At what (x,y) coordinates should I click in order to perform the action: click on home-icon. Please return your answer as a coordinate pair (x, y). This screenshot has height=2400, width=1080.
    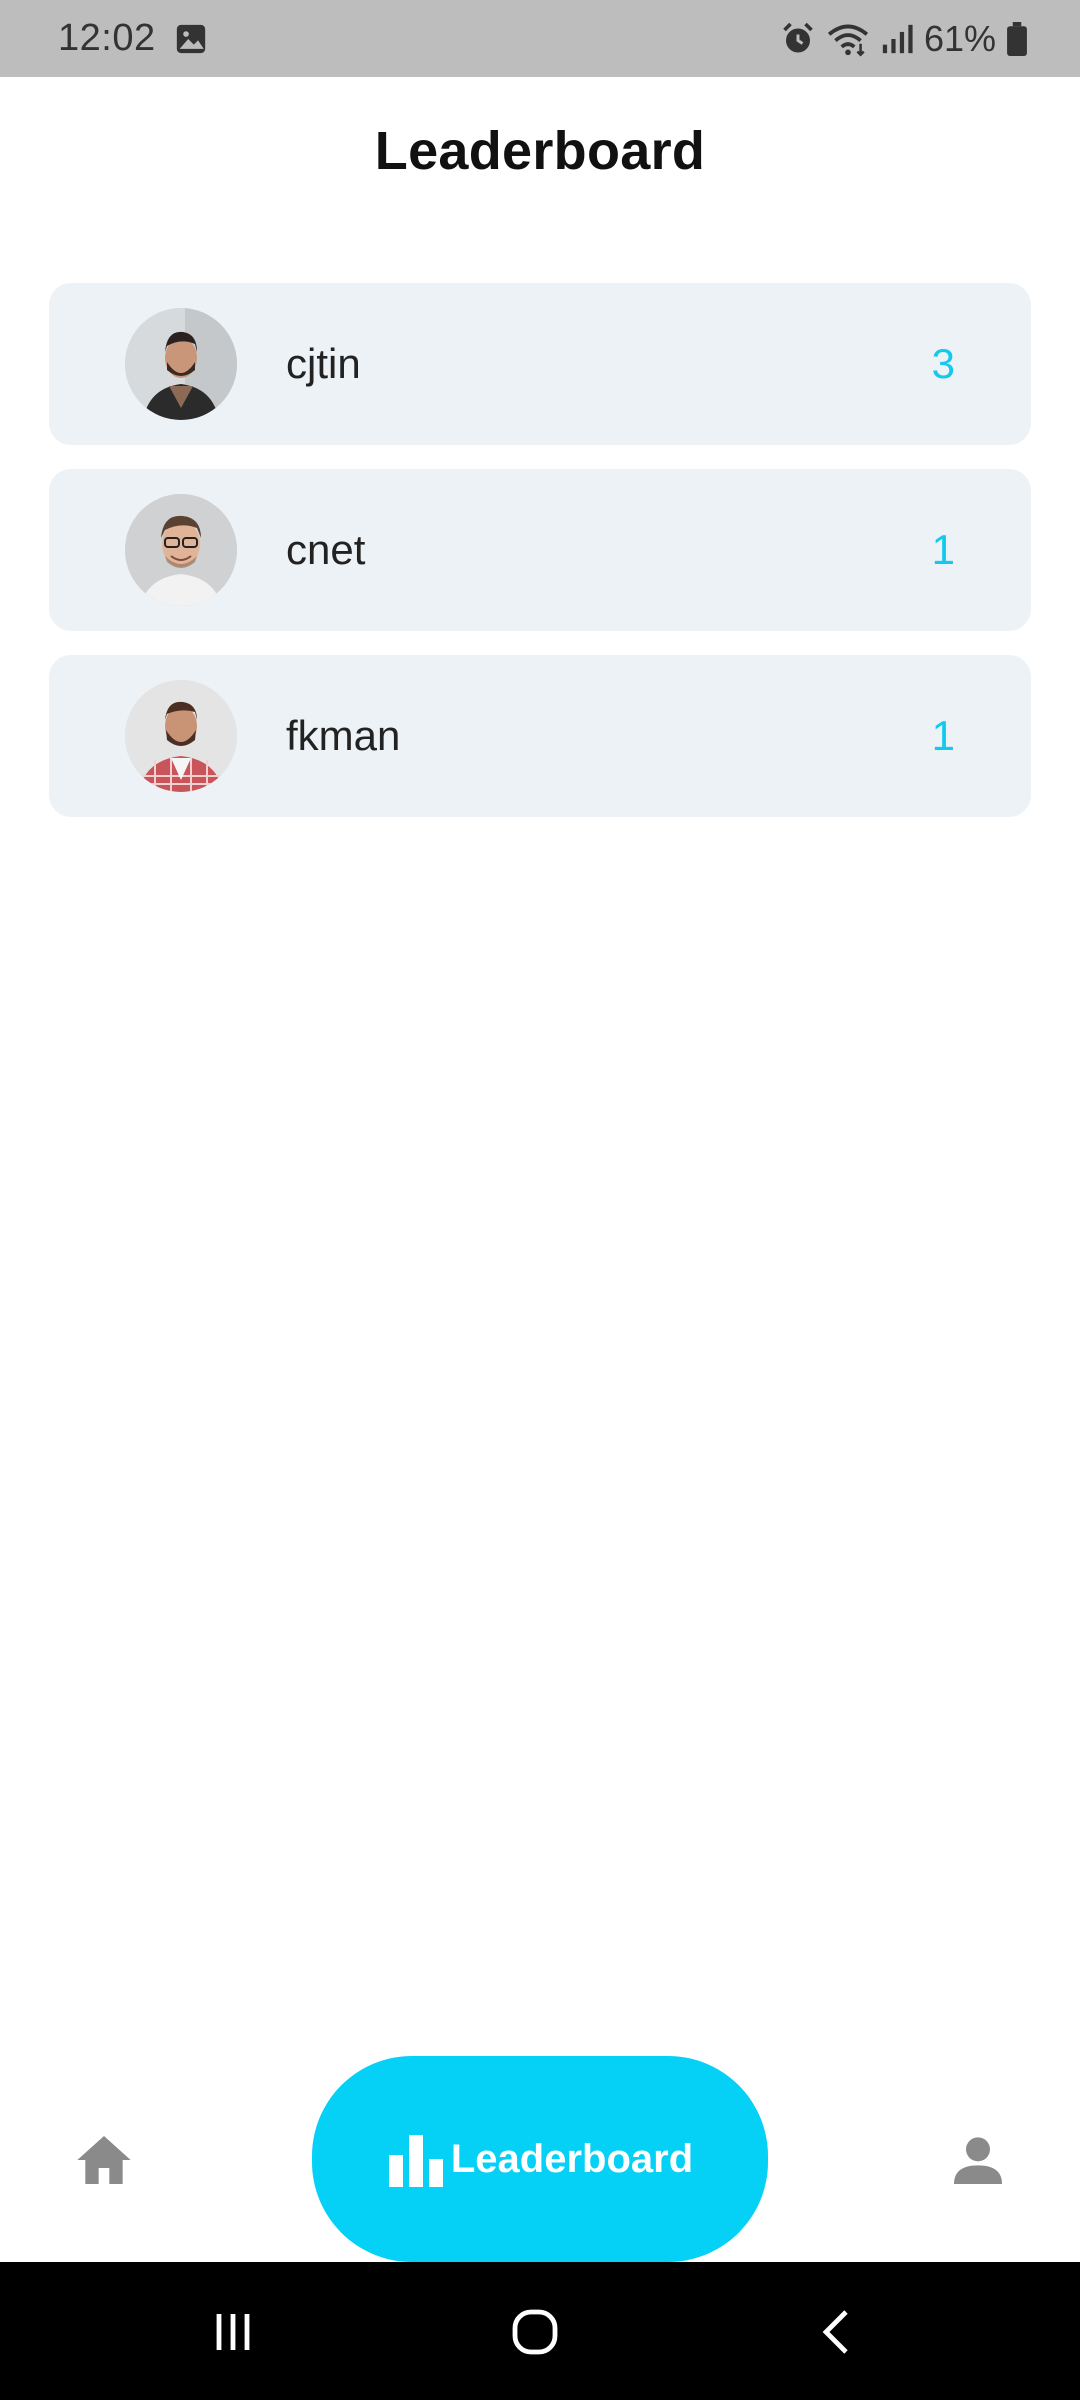
    Looking at the image, I should click on (104, 2160).